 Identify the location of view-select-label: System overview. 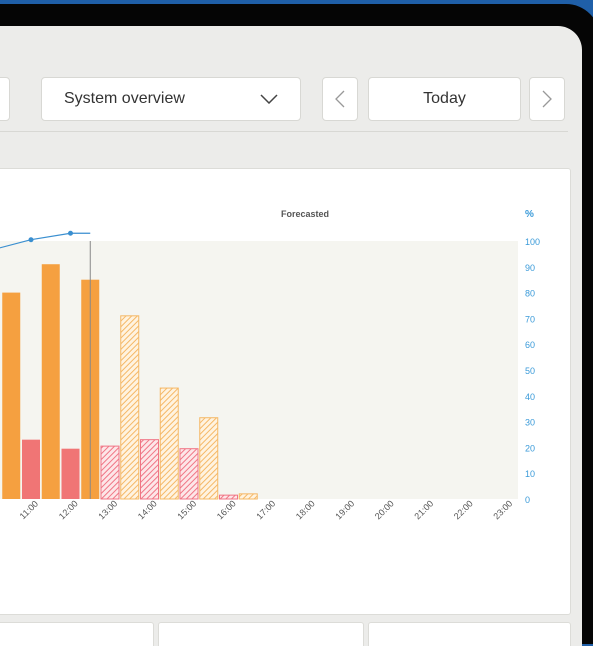
(124, 98).